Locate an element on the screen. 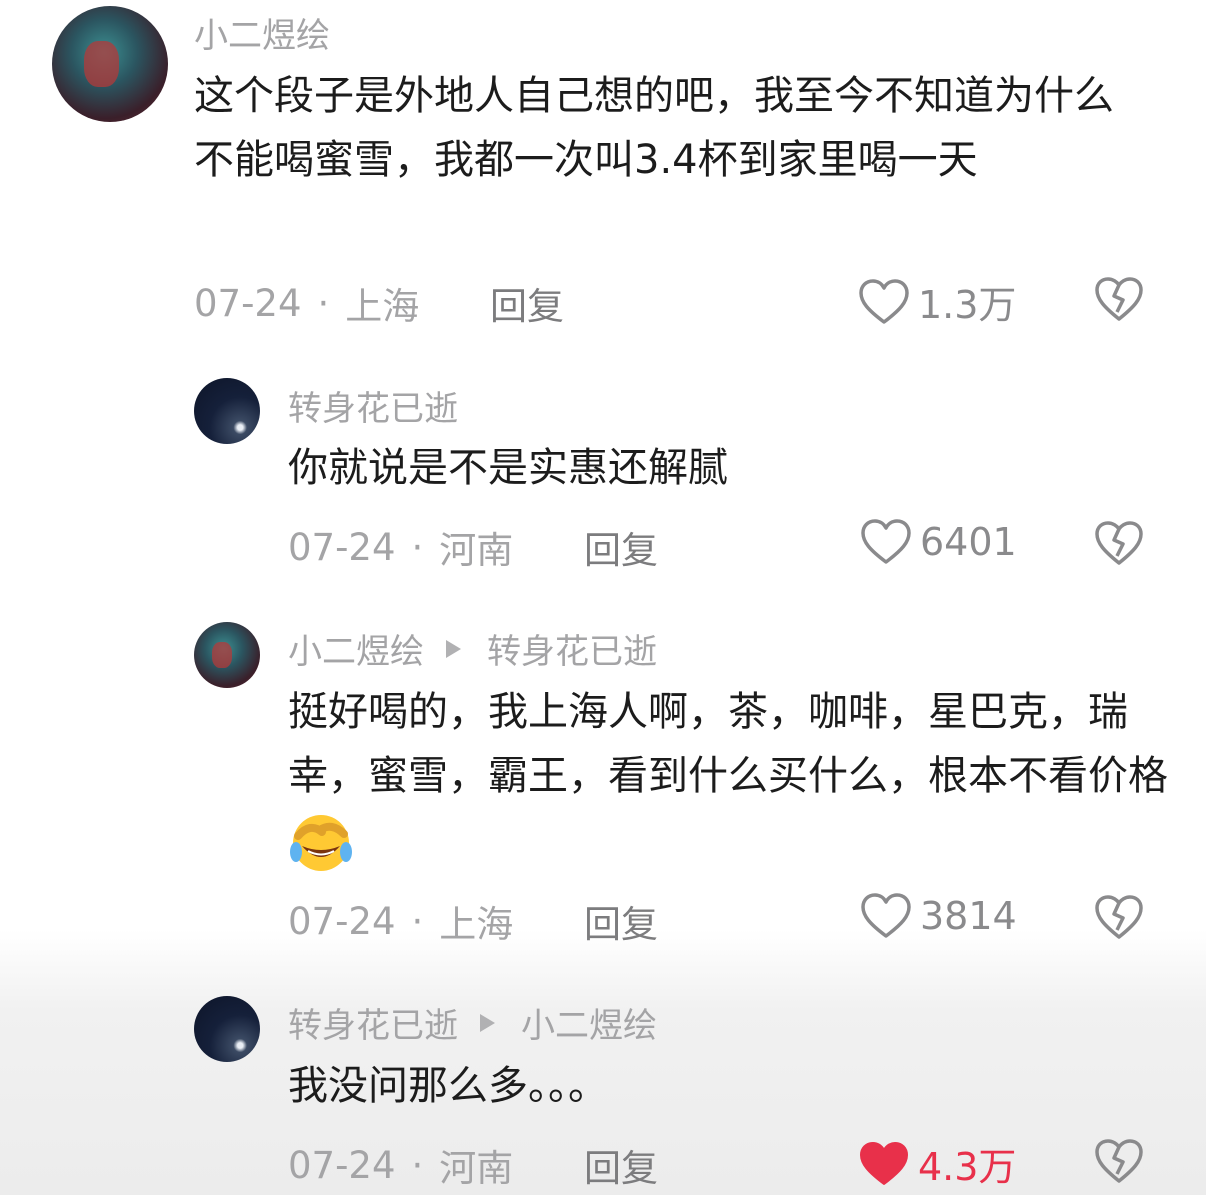 The width and height of the screenshot is (1206, 1195). like-count: 3814 is located at coordinates (968, 916).